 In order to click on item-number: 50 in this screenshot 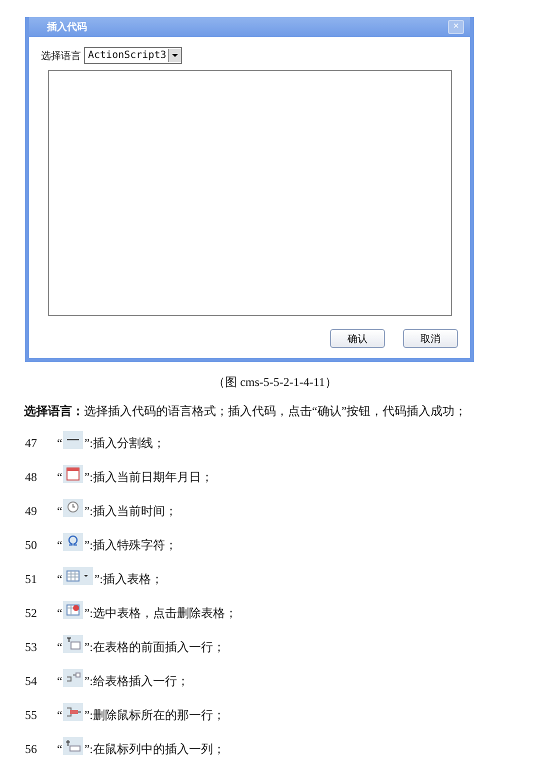, I will do `click(31, 545)`.